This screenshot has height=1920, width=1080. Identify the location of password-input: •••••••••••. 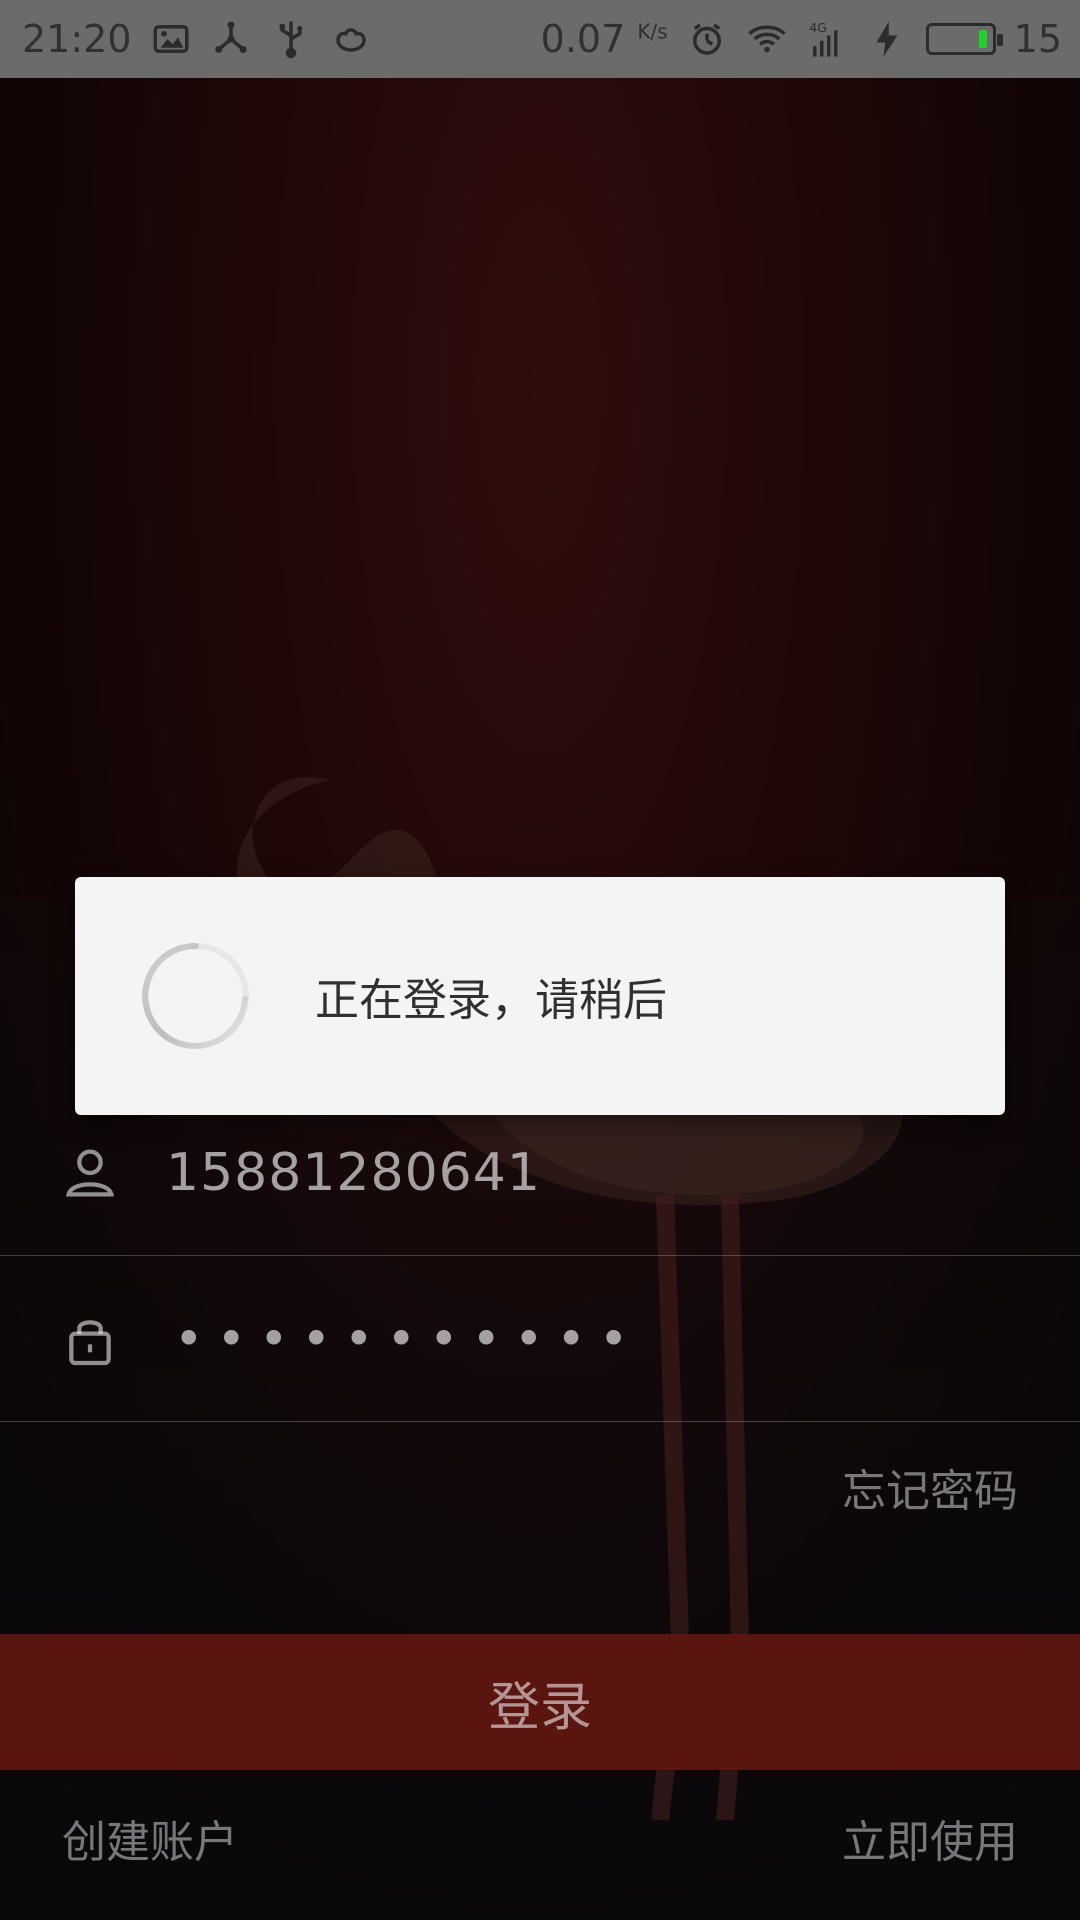
(407, 1339).